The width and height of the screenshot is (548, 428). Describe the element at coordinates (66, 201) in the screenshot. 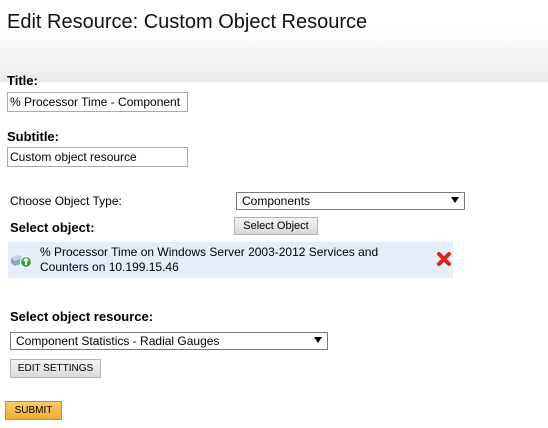

I see `object-type-label: Choose Object Type:` at that location.